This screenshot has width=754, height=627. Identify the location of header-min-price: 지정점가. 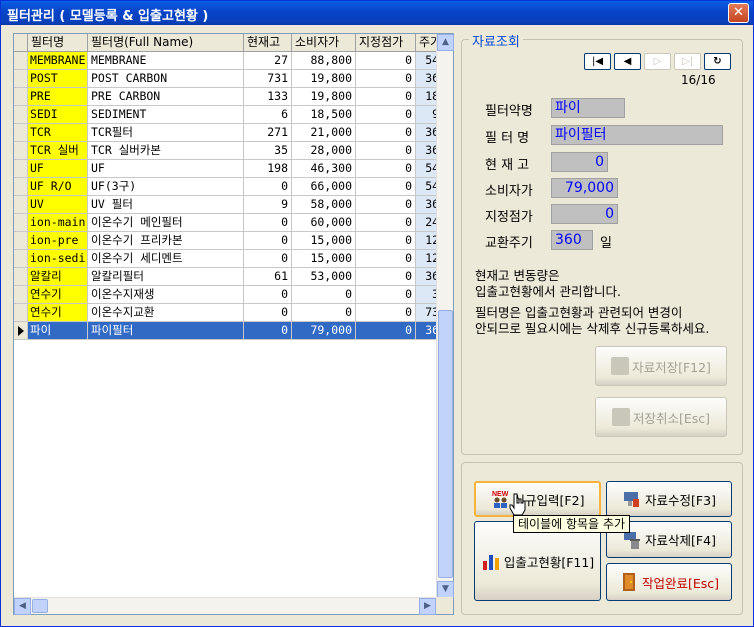
(386, 43).